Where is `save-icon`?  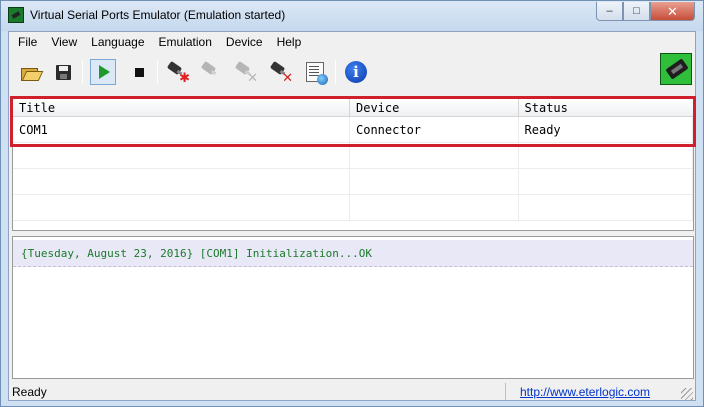 save-icon is located at coordinates (63, 72).